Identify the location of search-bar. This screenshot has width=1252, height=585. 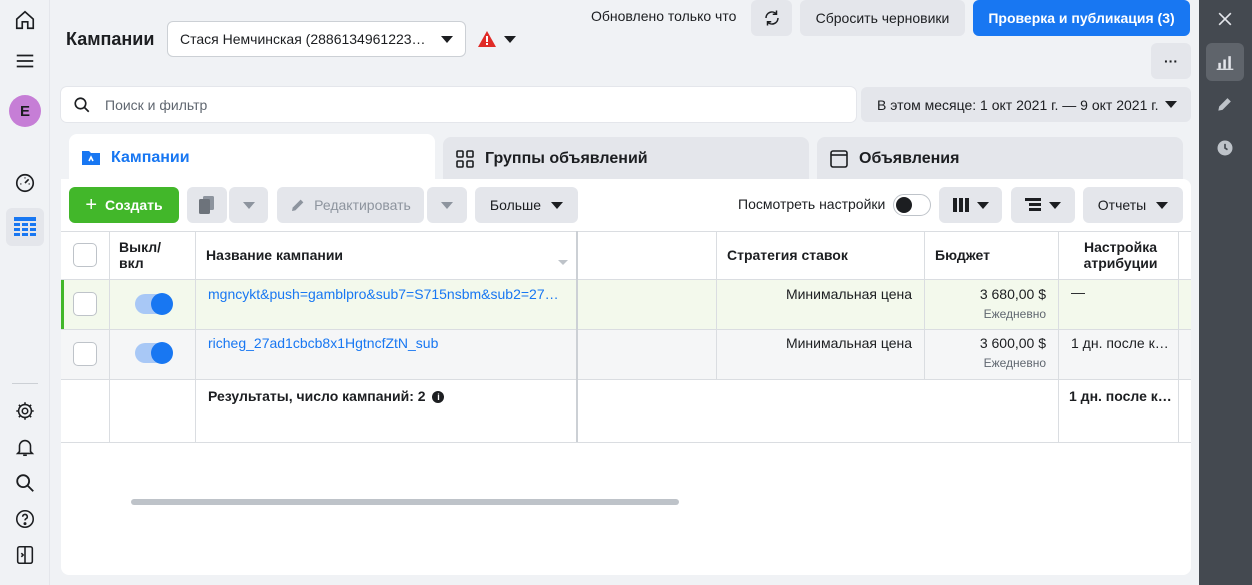
(458, 104).